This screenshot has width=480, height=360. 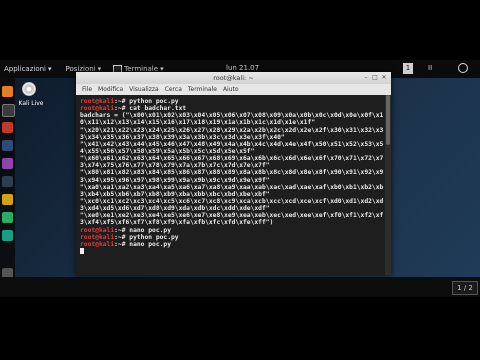 What do you see at coordinates (408, 68) in the screenshot?
I see `workspace-badge: 1` at bounding box center [408, 68].